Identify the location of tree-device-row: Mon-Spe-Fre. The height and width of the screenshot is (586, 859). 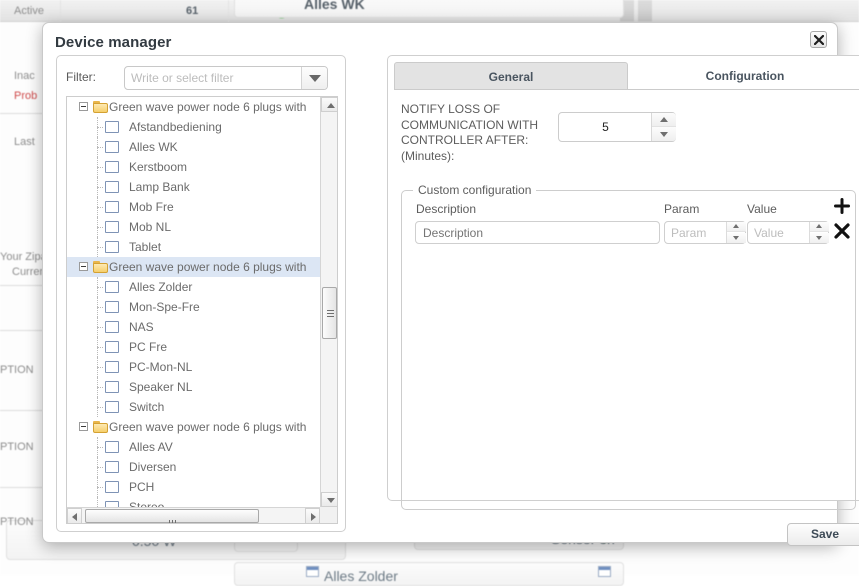
(193, 307).